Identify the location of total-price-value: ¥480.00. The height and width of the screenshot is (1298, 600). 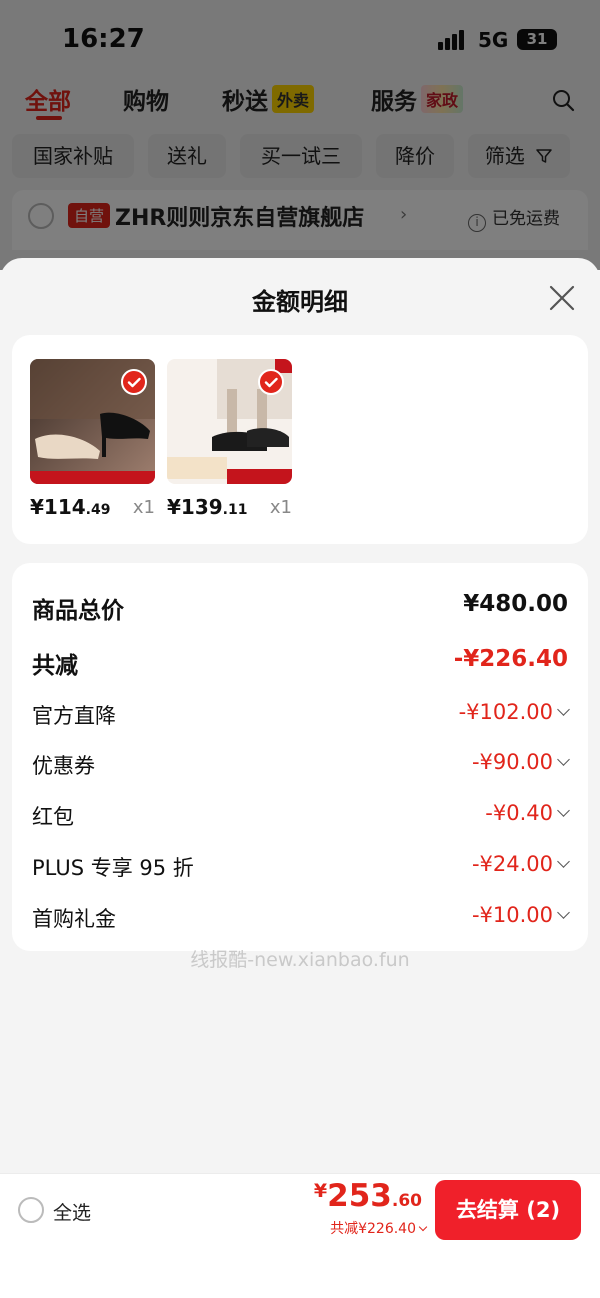
(515, 604).